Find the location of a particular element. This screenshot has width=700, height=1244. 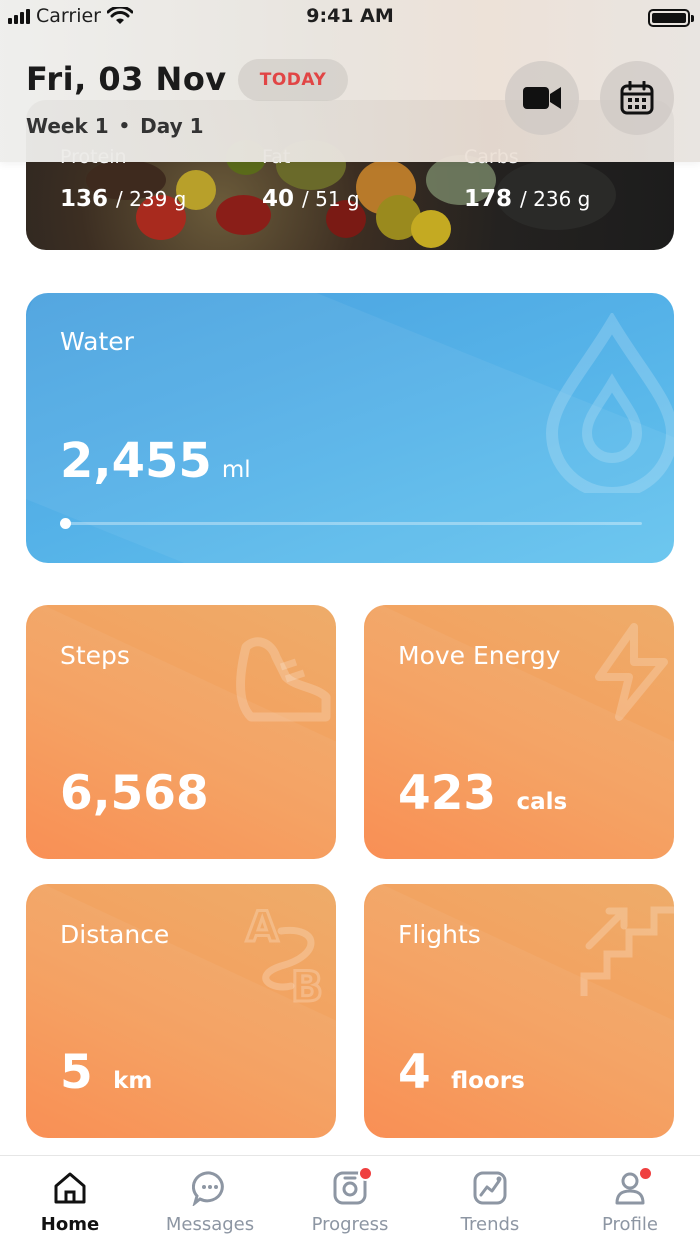

steps-card: Steps 6,568 is located at coordinates (181, 732).